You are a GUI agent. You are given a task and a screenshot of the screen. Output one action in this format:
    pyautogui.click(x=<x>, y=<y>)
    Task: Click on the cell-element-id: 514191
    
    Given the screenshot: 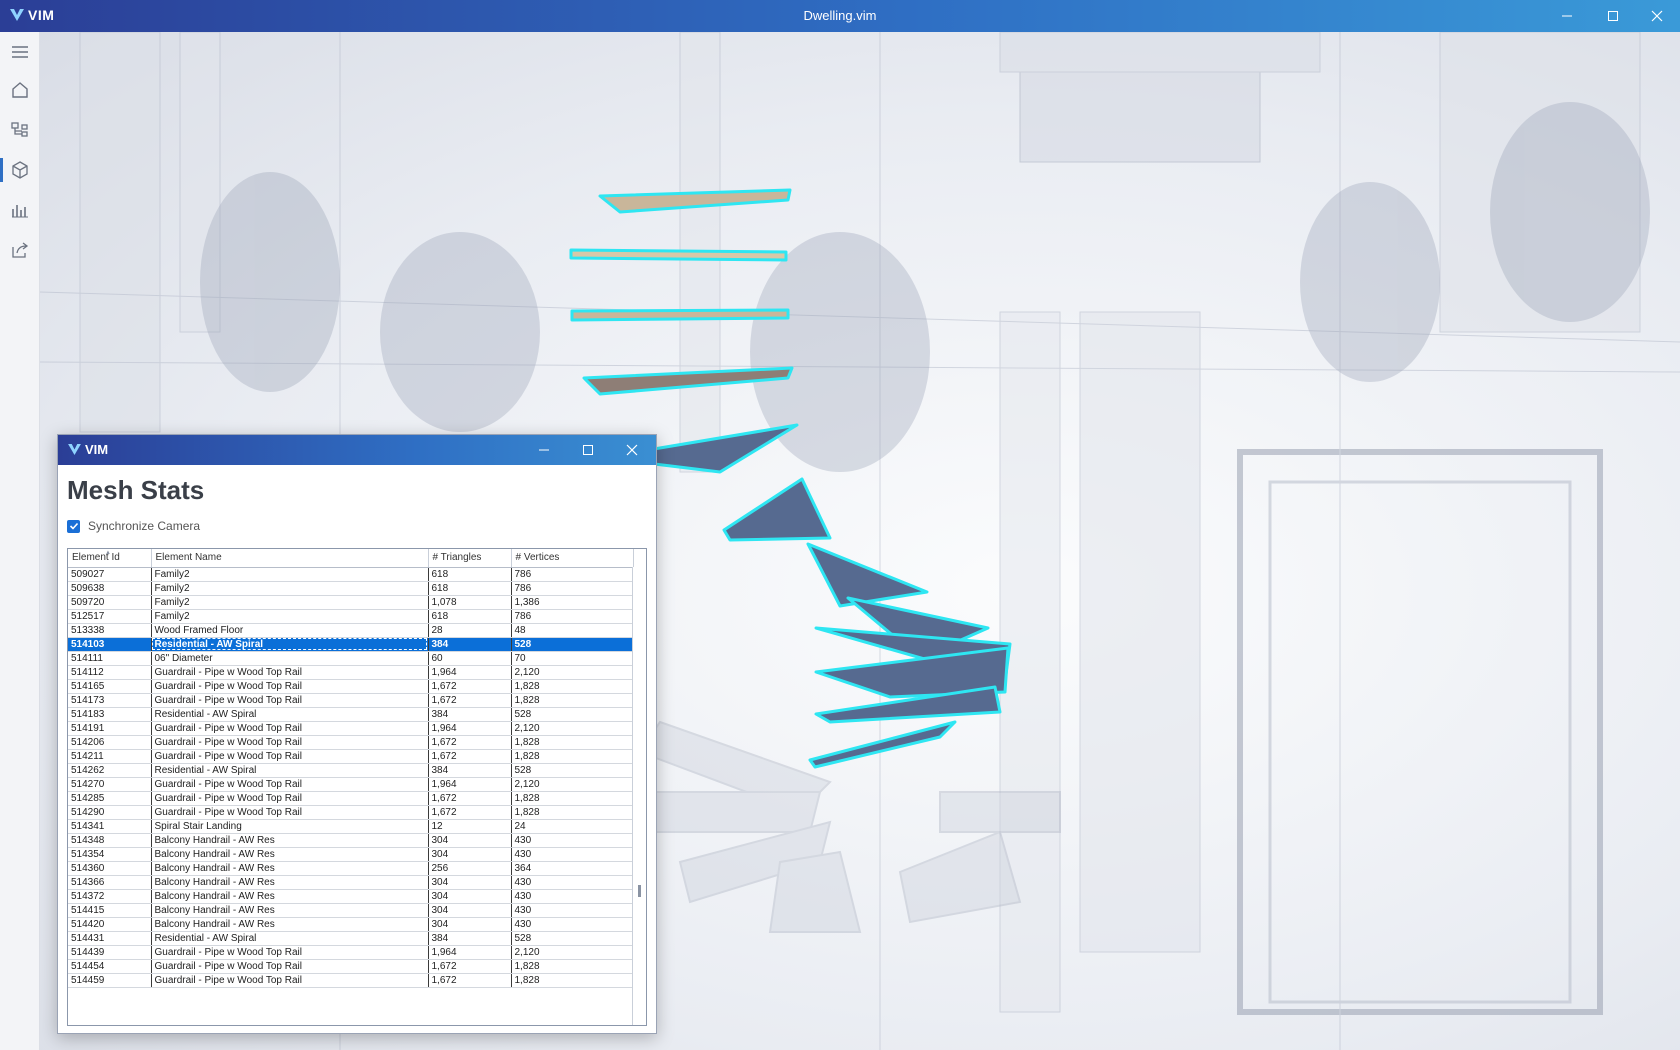 What is the action you would take?
    pyautogui.click(x=110, y=728)
    